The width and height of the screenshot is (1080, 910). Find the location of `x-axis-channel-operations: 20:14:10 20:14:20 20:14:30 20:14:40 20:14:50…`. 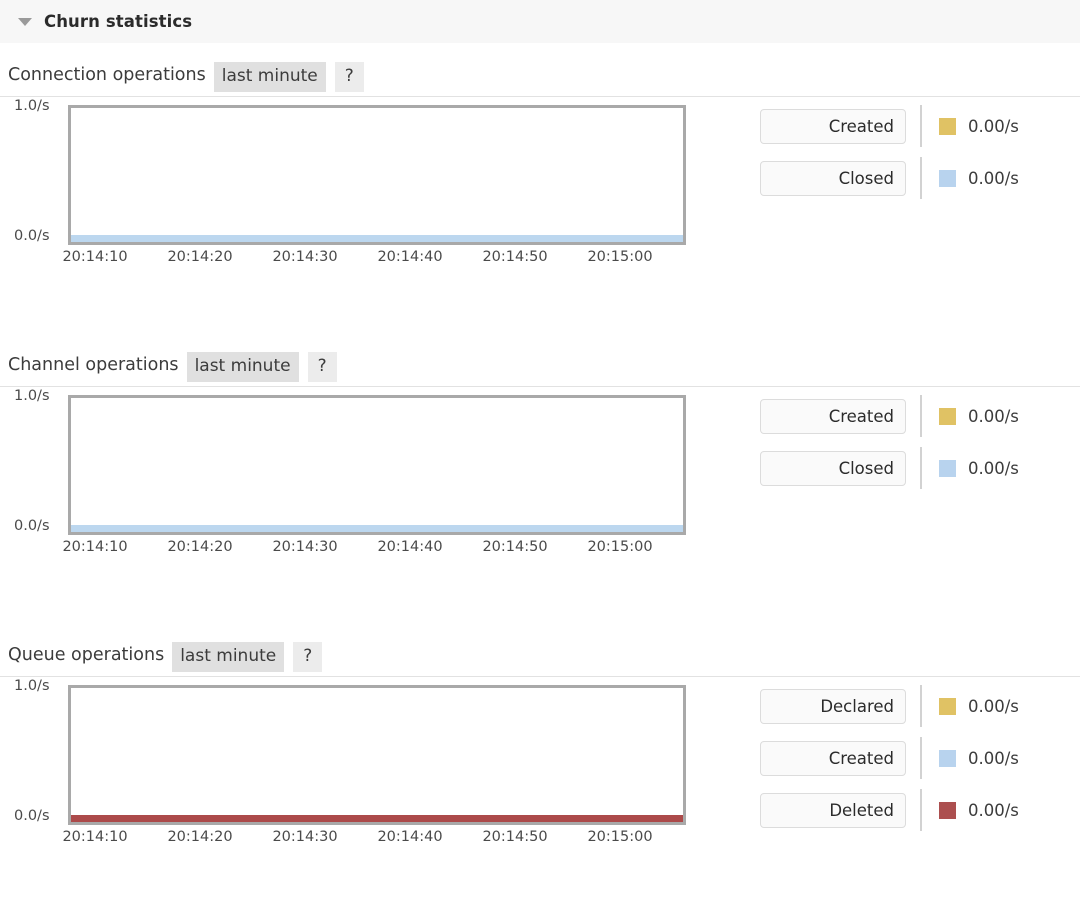

x-axis-channel-operations: 20:14:10 20:14:20 20:14:30 20:14:40 20:14:50… is located at coordinates (381, 549).